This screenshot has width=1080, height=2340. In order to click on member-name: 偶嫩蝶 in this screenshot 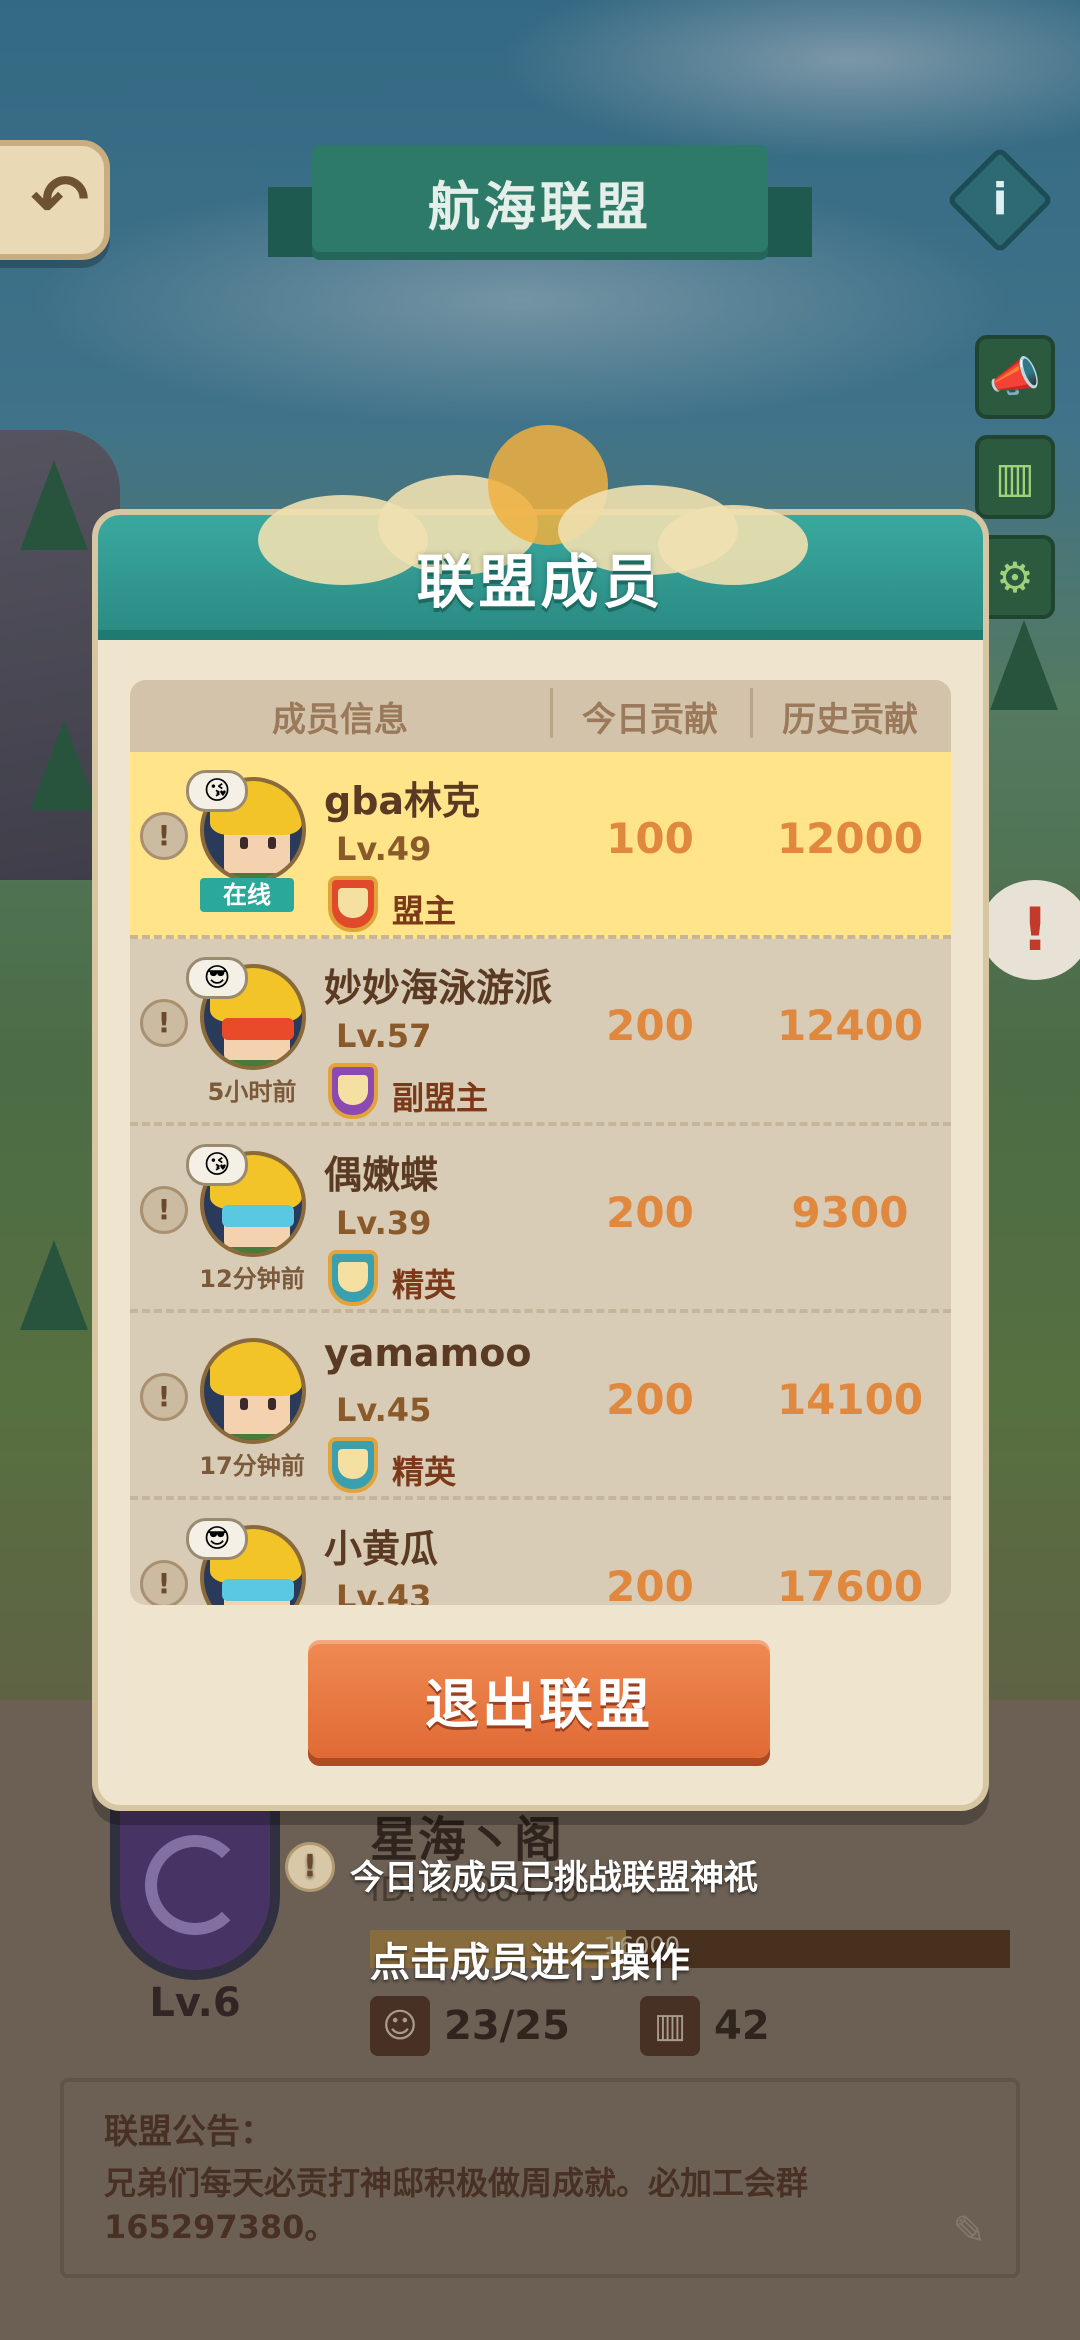, I will do `click(381, 1175)`.